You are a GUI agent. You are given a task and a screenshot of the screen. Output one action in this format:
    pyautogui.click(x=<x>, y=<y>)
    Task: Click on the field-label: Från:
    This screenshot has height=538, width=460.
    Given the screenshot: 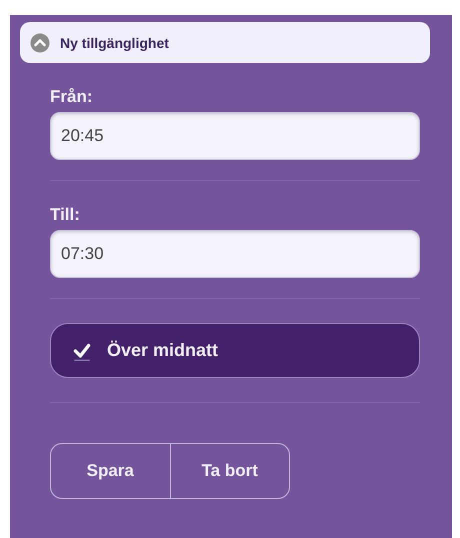 What is the action you would take?
    pyautogui.click(x=72, y=97)
    